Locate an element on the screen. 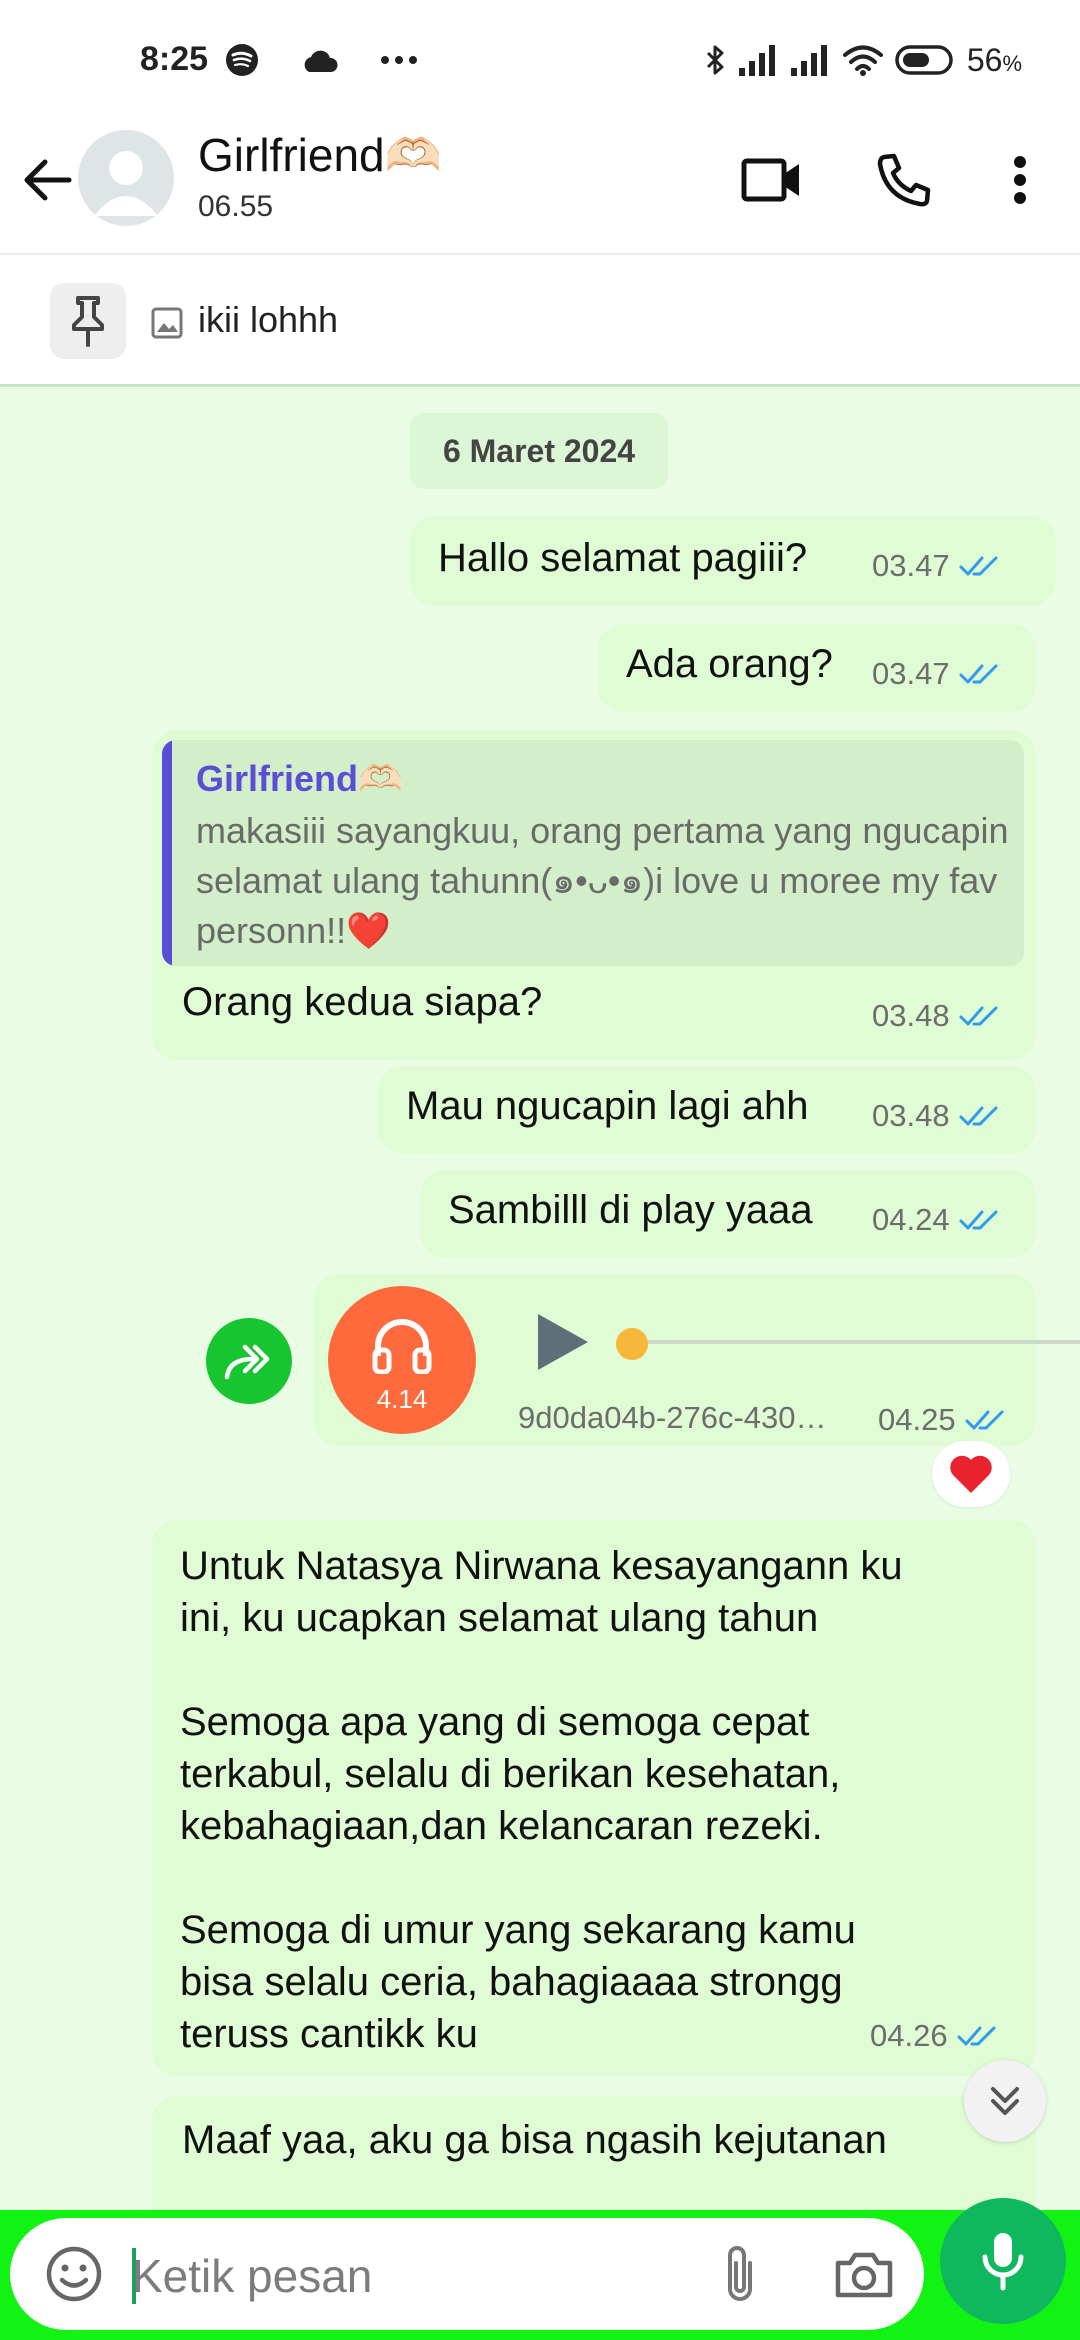  pin-icon is located at coordinates (88, 321).